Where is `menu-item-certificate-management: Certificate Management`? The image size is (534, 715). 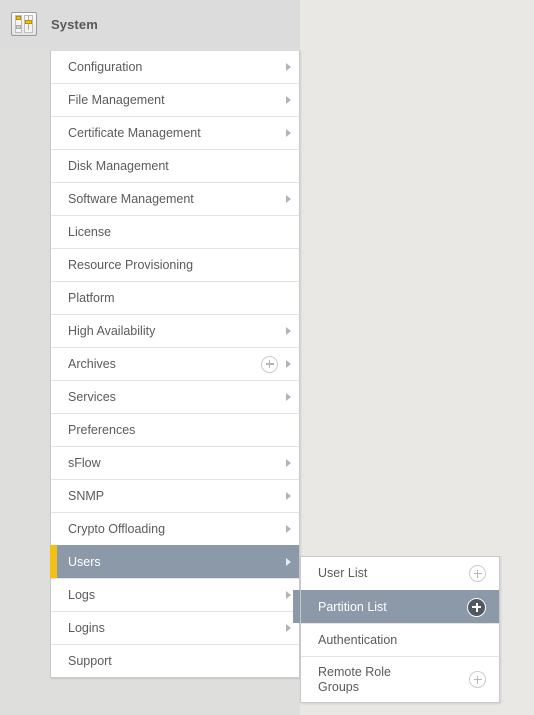
menu-item-certificate-management: Certificate Management is located at coordinates (175, 132).